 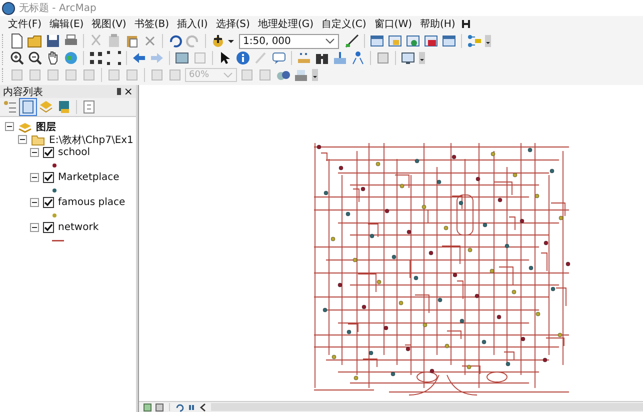 I want to click on data-source-label: E:\教材\Chp7\Ex1, so click(x=91, y=139).